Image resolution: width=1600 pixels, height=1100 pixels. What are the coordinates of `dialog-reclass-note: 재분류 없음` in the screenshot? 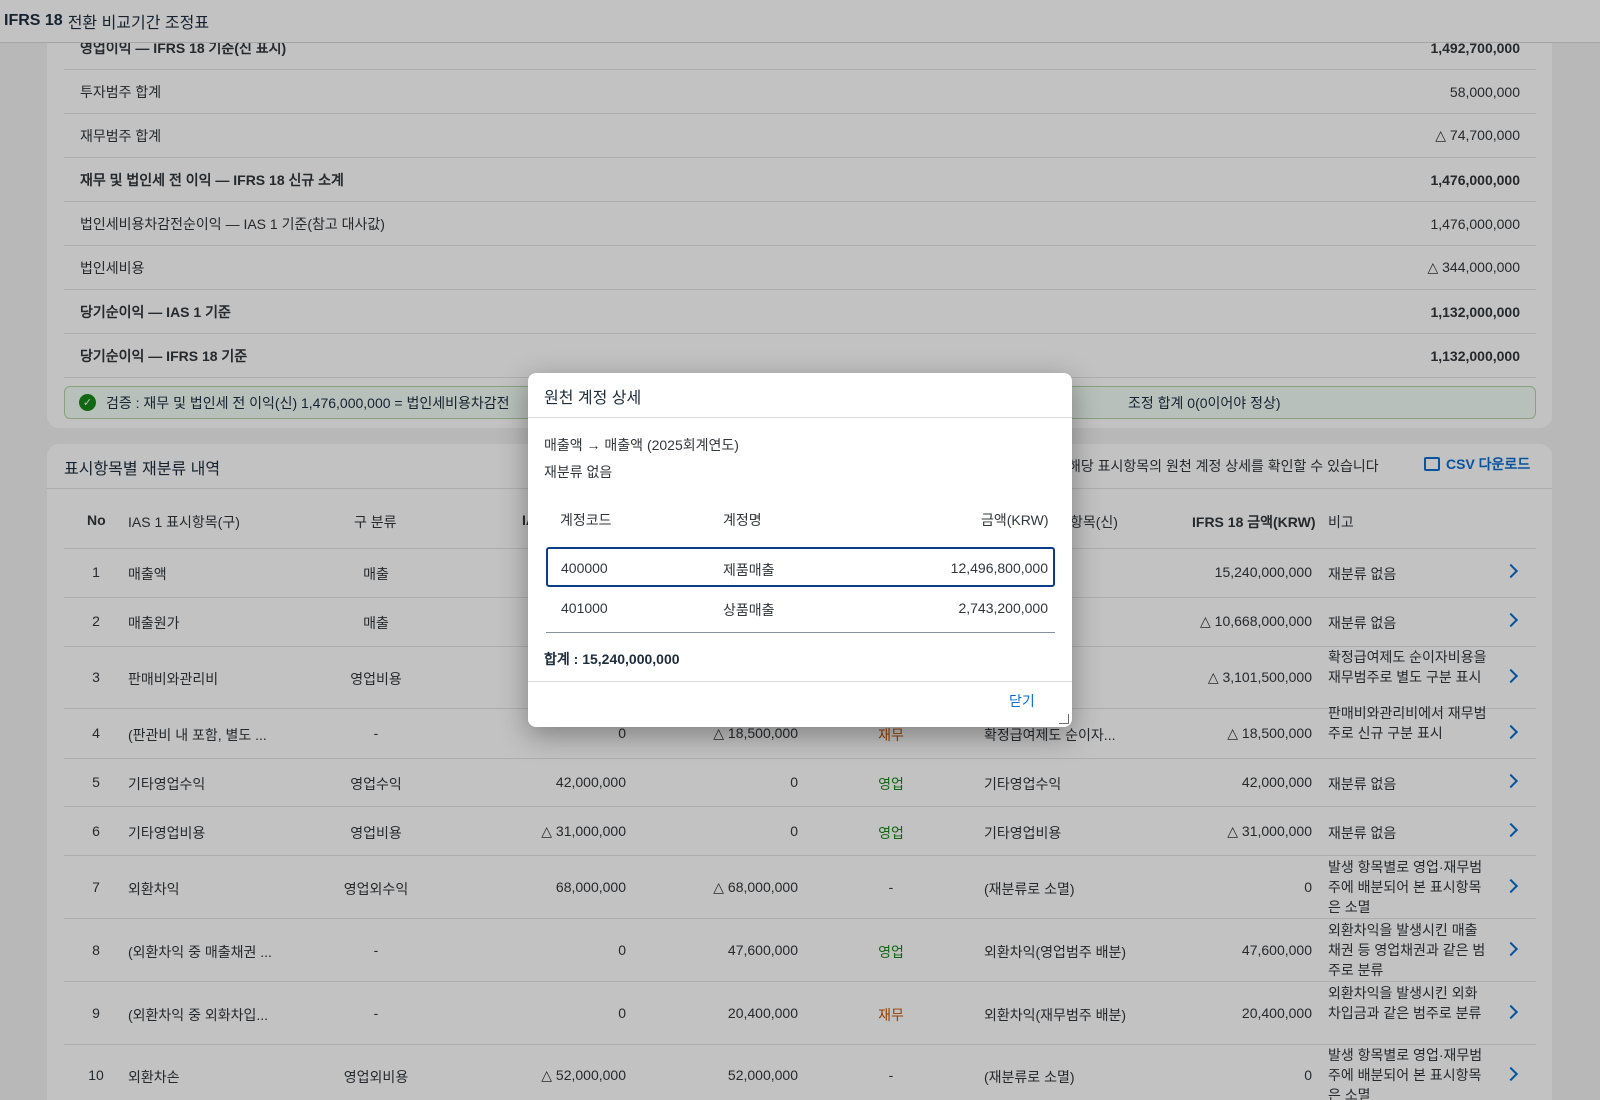 It's located at (578, 472).